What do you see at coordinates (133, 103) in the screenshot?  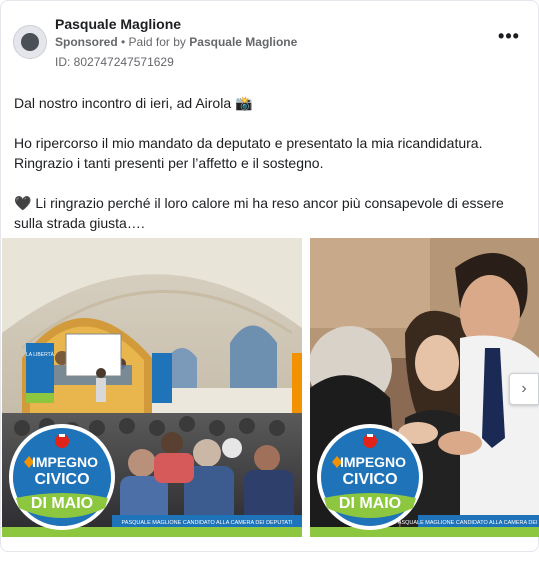 I see `post-text-line: Dal nostro incontro di ieri, ad Airola 📸` at bounding box center [133, 103].